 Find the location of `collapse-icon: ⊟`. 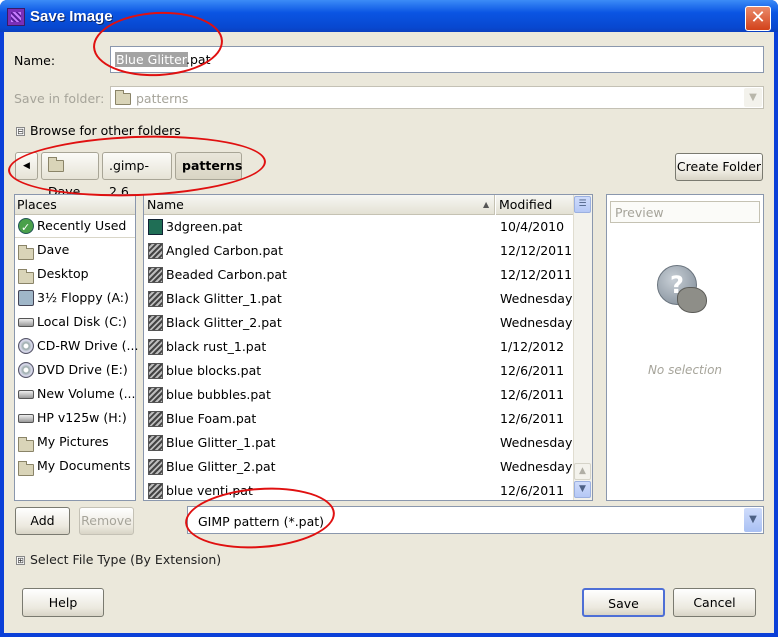

collapse-icon: ⊟ is located at coordinates (20, 131).